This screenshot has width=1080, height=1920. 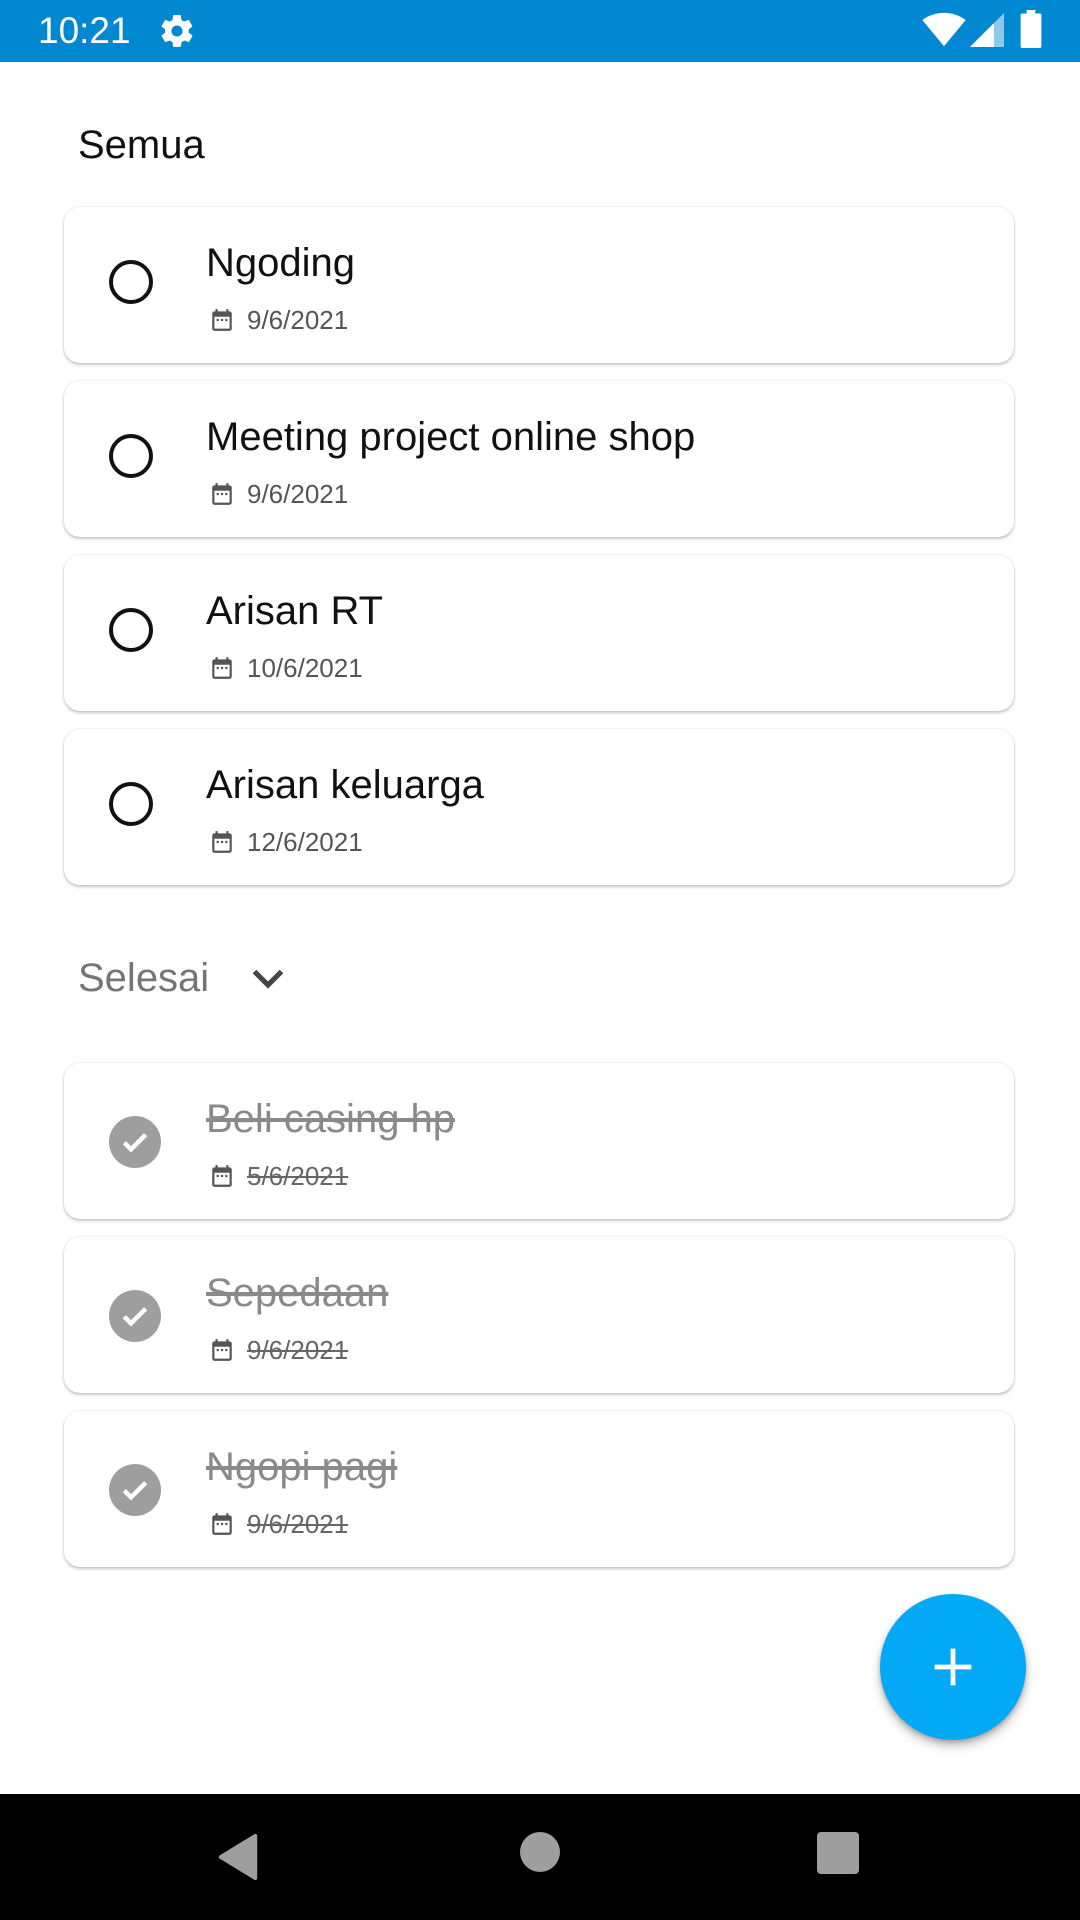 What do you see at coordinates (297, 1293) in the screenshot?
I see `task-title: Sepedaan` at bounding box center [297, 1293].